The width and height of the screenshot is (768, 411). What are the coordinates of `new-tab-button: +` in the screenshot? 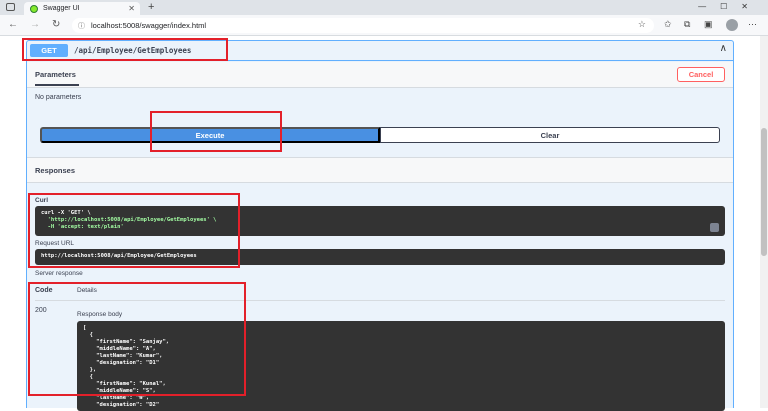 It's located at (151, 7).